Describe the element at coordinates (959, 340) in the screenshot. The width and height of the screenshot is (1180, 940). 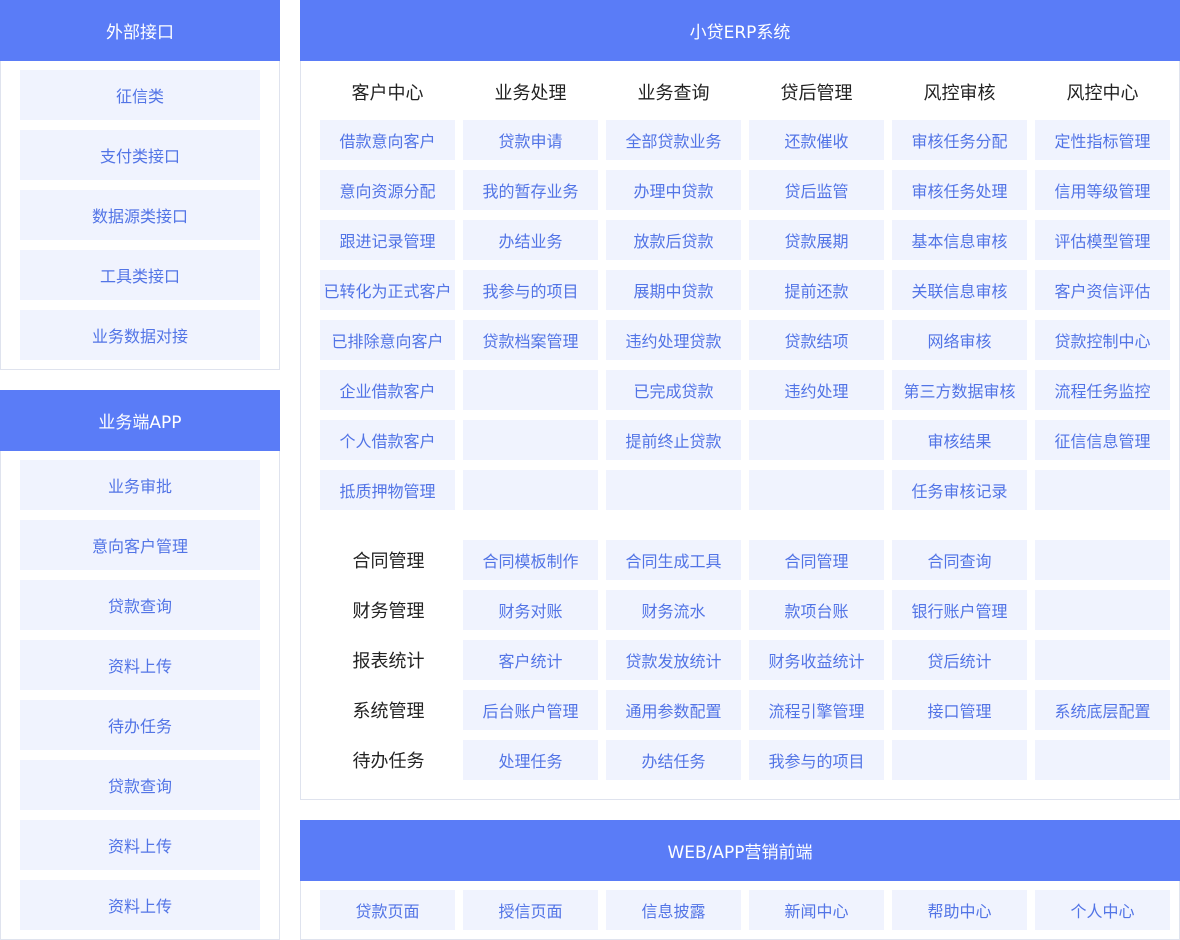
I see `erp-module-cell: 网络审核` at that location.